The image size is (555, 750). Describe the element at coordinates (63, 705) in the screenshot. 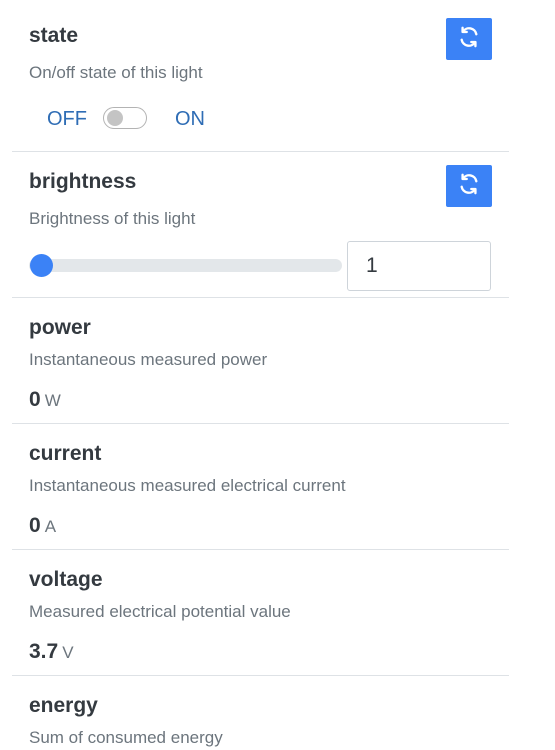

I see `energy-title: energy` at that location.